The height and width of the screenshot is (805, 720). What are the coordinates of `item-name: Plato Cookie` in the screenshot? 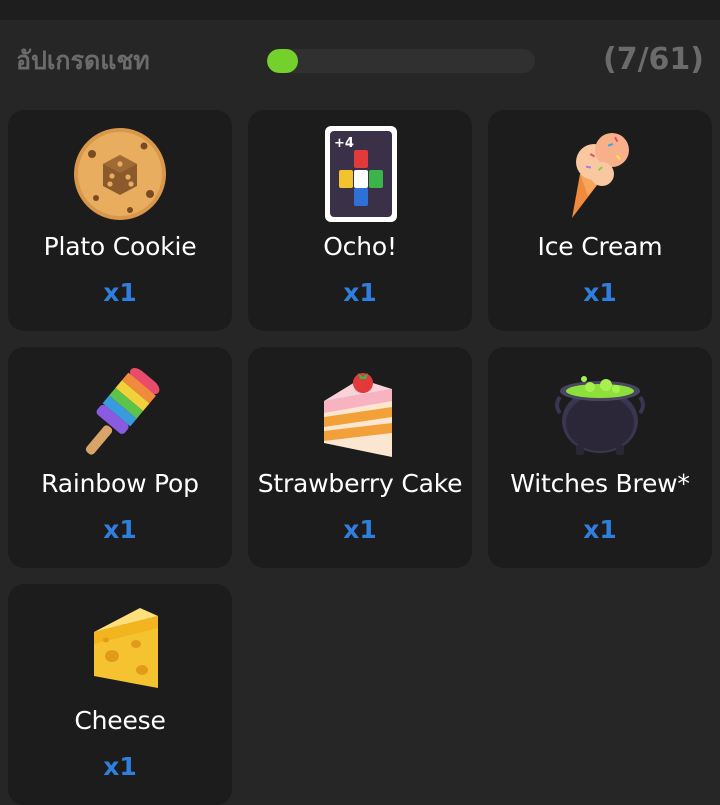 It's located at (120, 246).